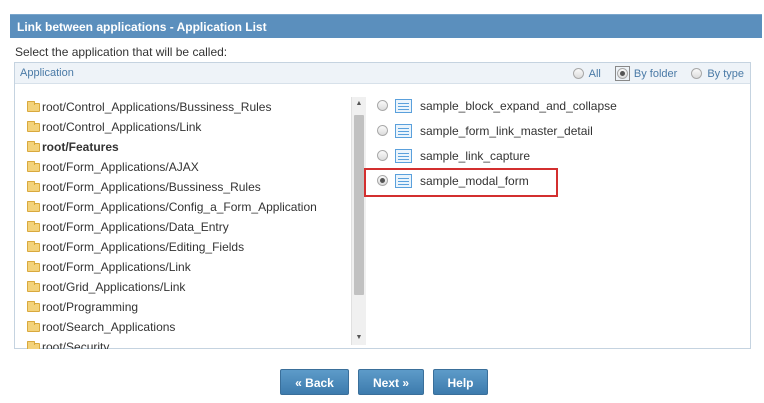  Describe the element at coordinates (578, 73) in the screenshot. I see `view-all-radio` at that location.